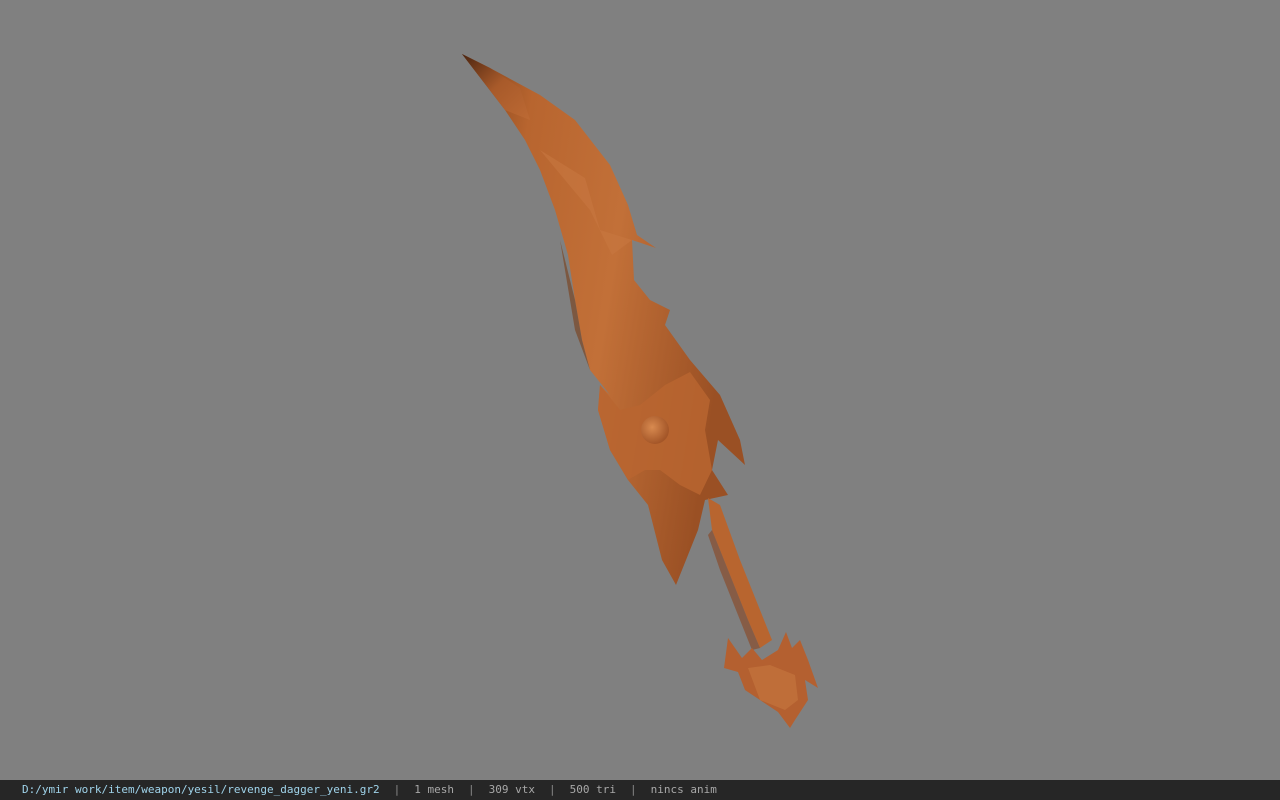  Describe the element at coordinates (683, 789) in the screenshot. I see `animation-status: nincs anim` at that location.